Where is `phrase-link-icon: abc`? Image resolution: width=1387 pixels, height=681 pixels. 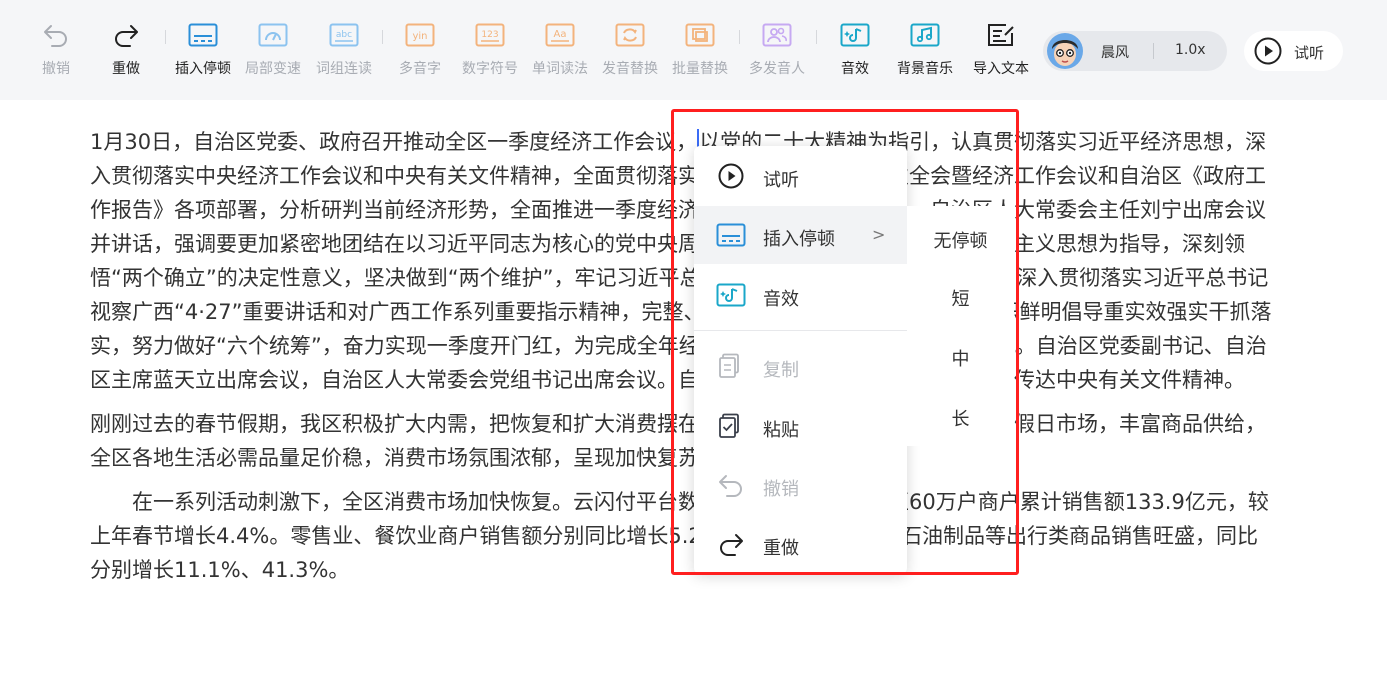
phrase-link-icon: abc is located at coordinates (344, 35).